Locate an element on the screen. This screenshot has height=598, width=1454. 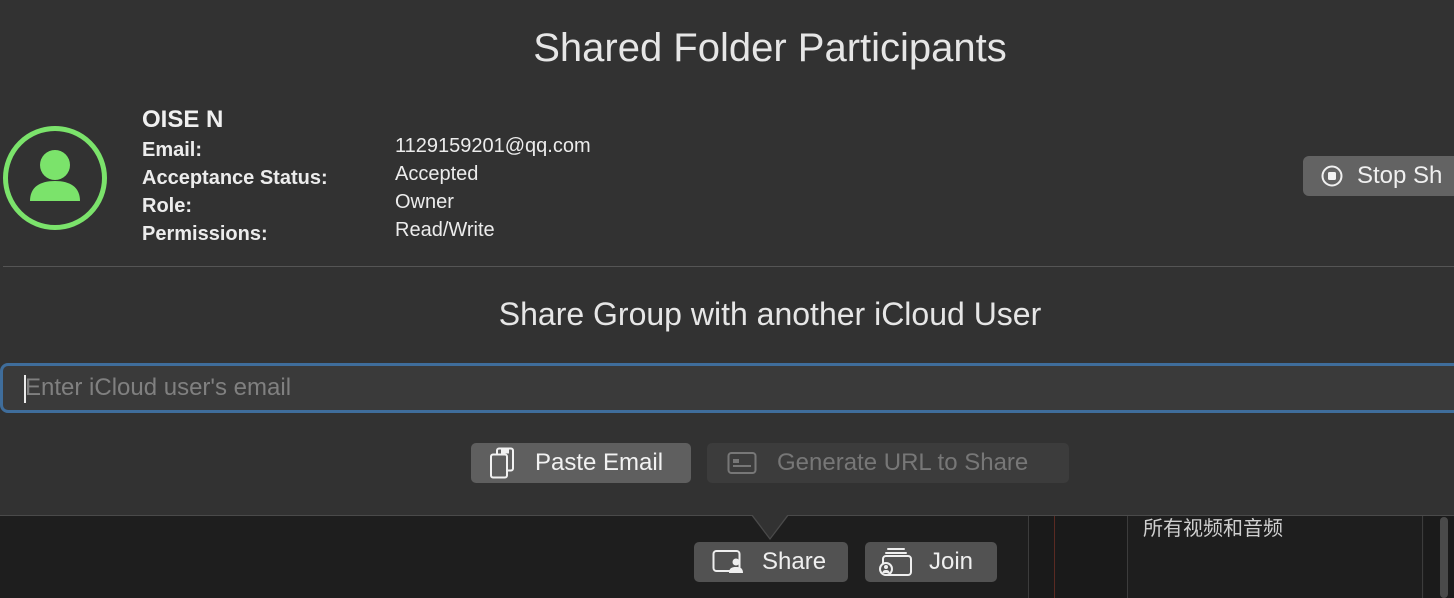
paste-email-button: Paste Email is located at coordinates (581, 463).